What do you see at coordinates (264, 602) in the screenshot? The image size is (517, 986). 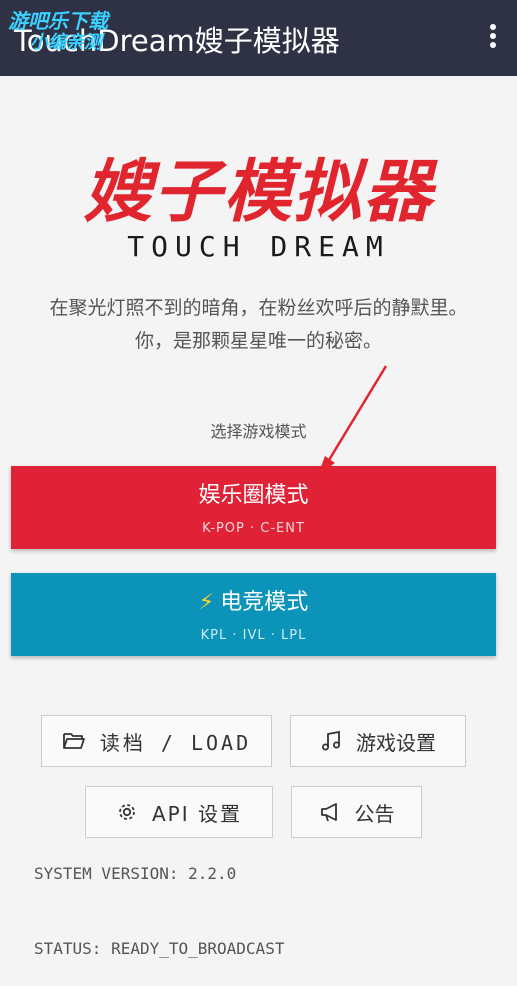 I see `esports-mode-label: 电竞模式` at bounding box center [264, 602].